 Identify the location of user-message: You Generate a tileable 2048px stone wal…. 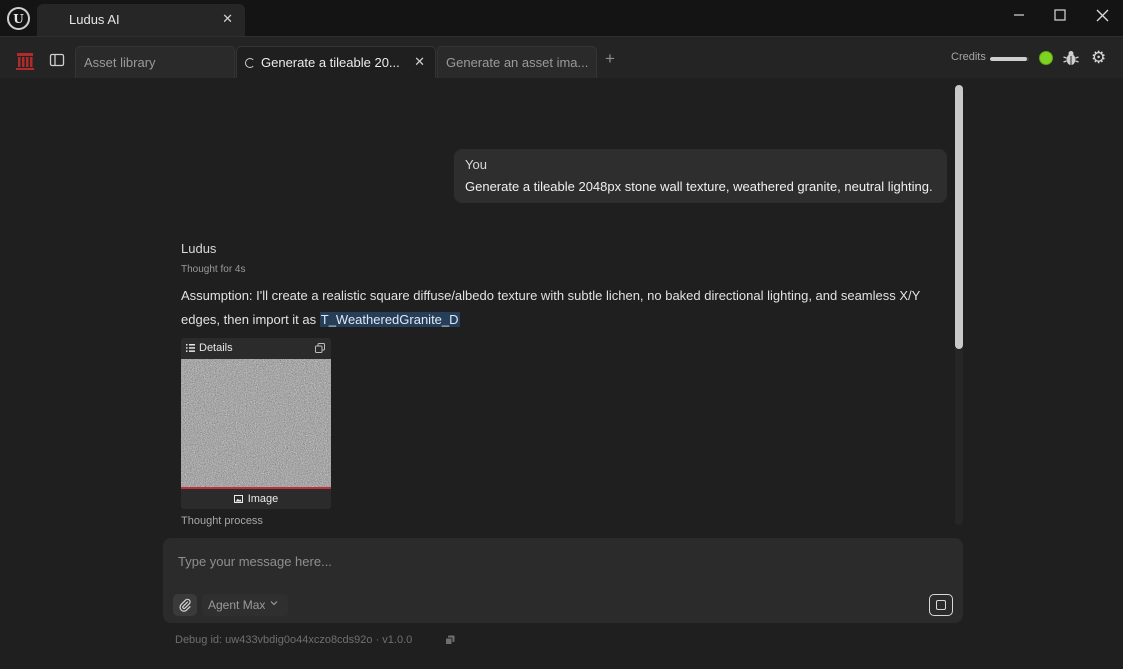
(700, 176).